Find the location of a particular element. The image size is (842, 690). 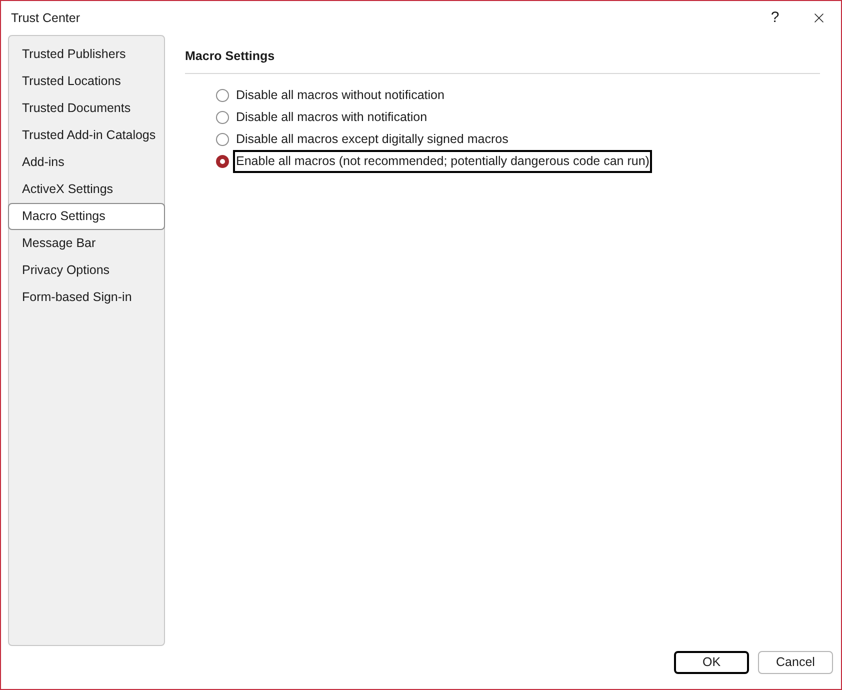

dialog-button: OK is located at coordinates (711, 662).